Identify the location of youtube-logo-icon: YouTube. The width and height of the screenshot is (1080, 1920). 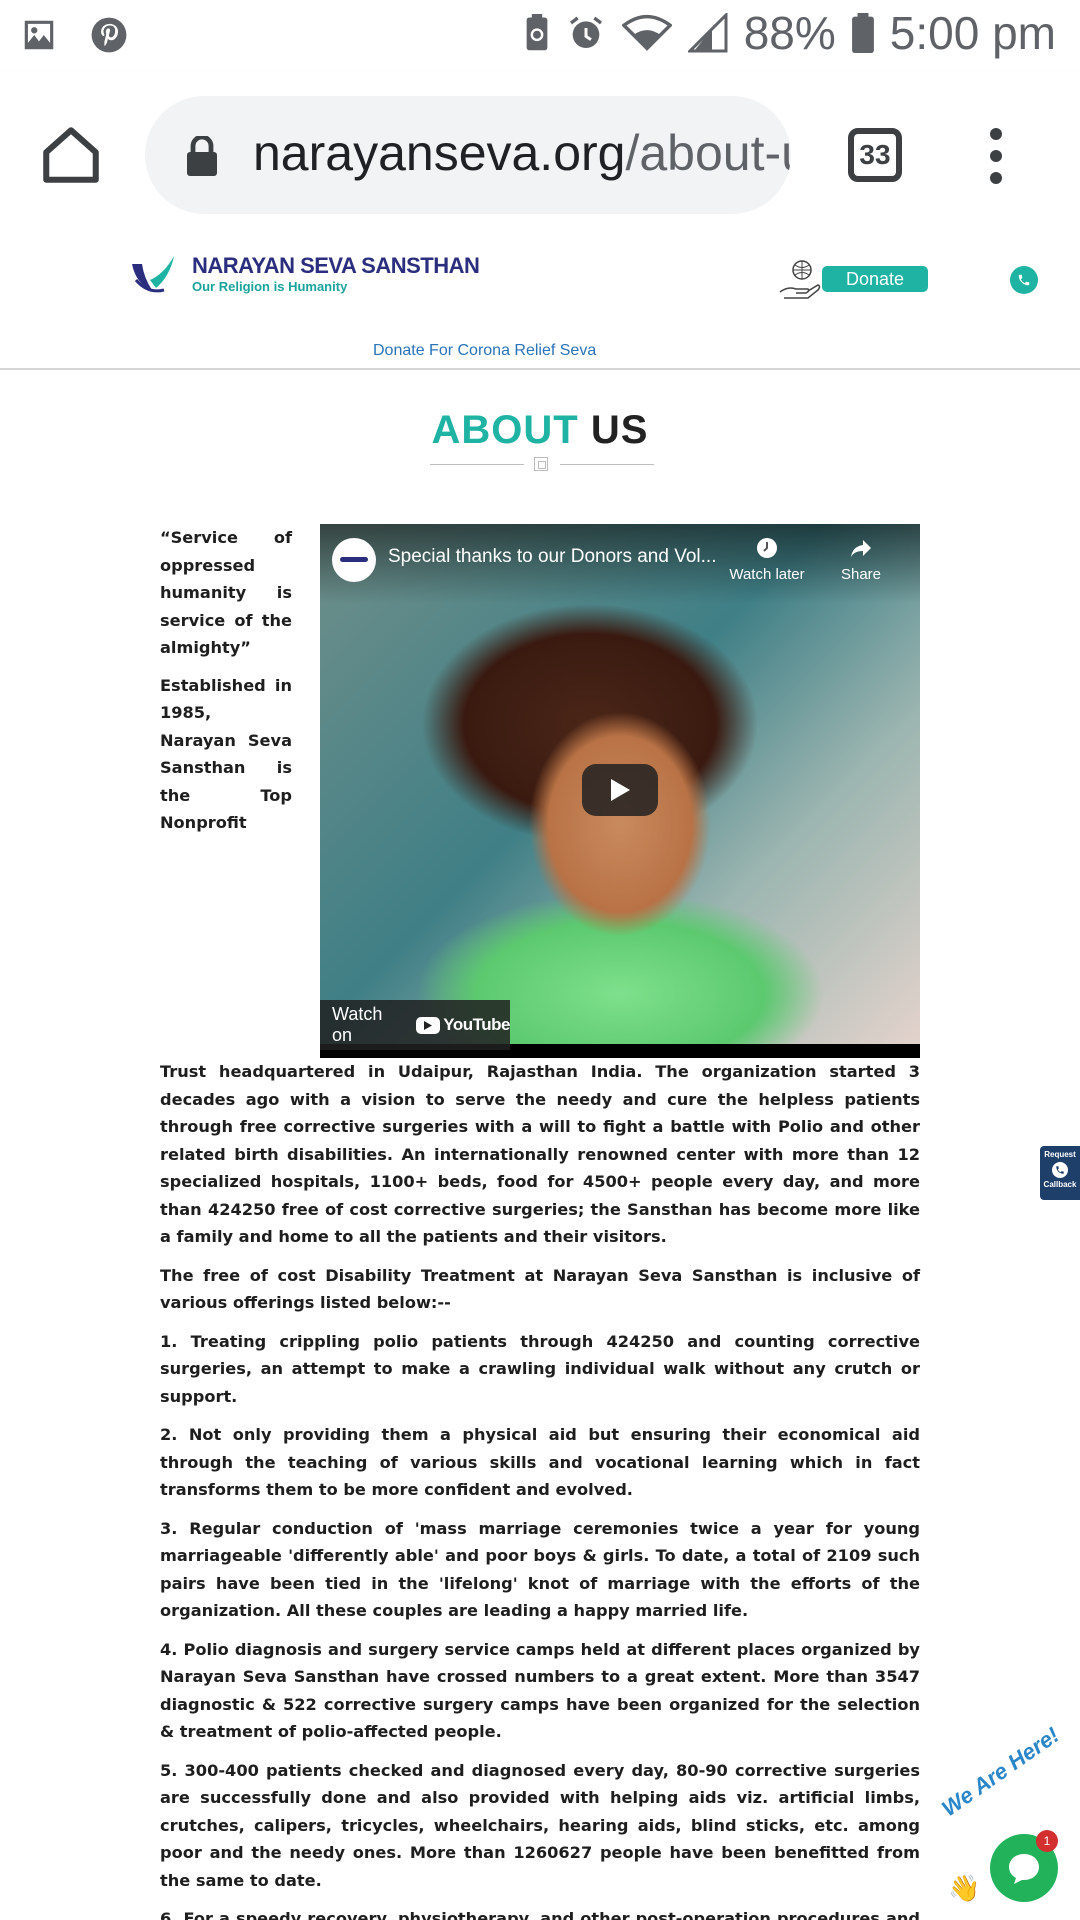
(463, 1025).